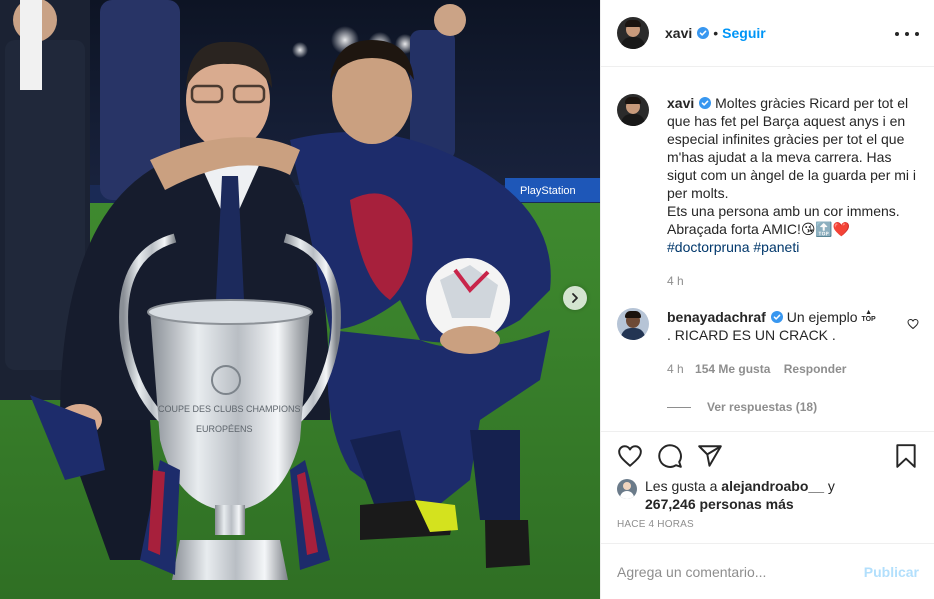 This screenshot has width=934, height=599. What do you see at coordinates (772, 486) in the screenshot?
I see `liker-username: alejandroabo__` at bounding box center [772, 486].